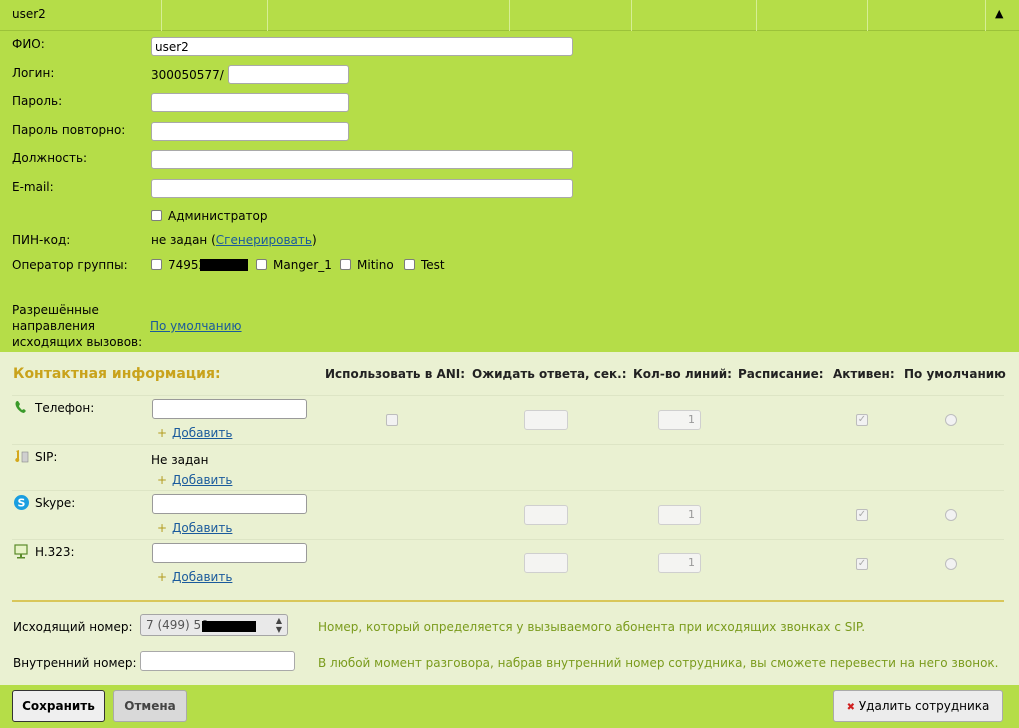 The width and height of the screenshot is (1019, 728). Describe the element at coordinates (229, 409) in the screenshot. I see `phone-input` at that location.